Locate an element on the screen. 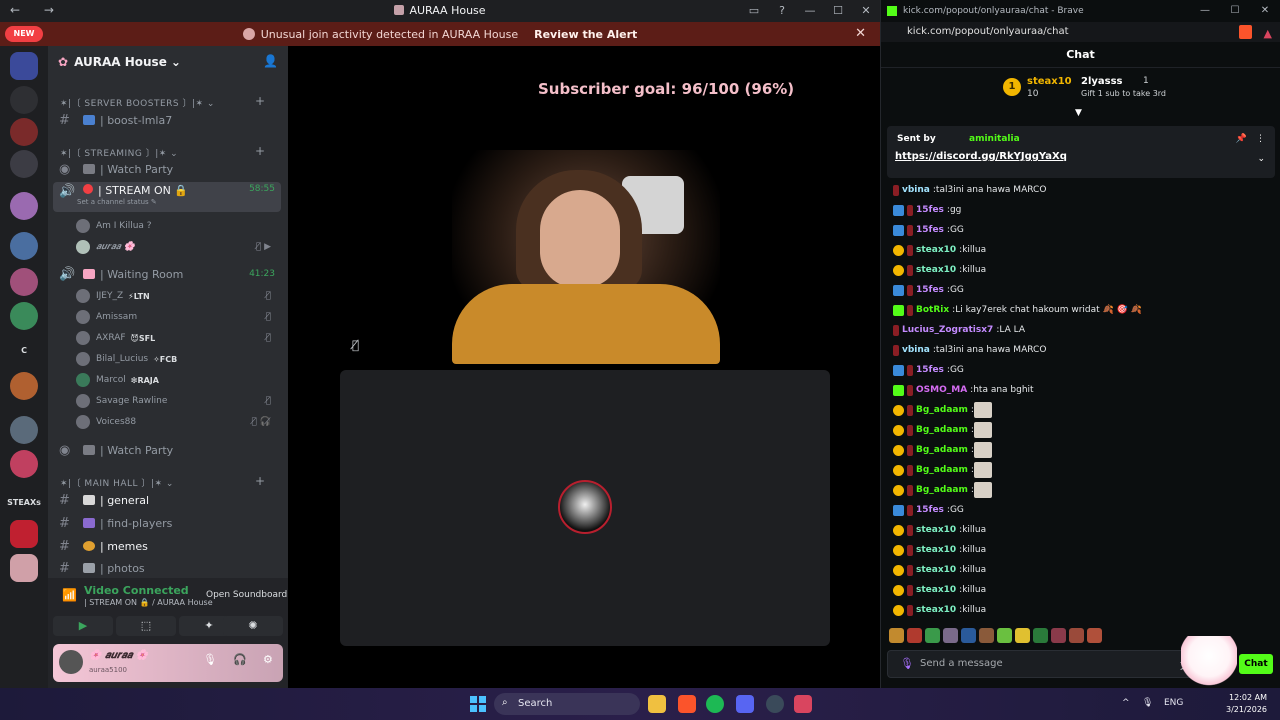 The height and width of the screenshot is (720, 1280). chat-send-button: Chat is located at coordinates (1256, 664).